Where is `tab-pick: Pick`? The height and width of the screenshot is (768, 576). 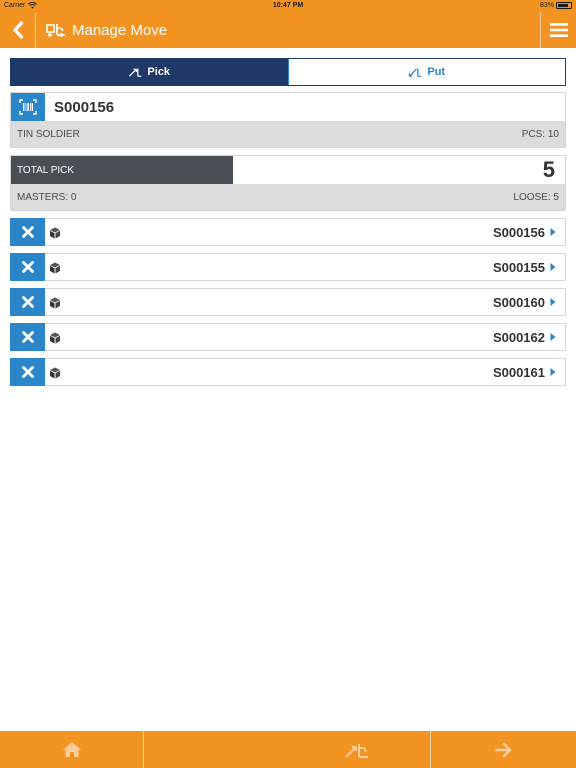
tab-pick: Pick is located at coordinates (149, 72).